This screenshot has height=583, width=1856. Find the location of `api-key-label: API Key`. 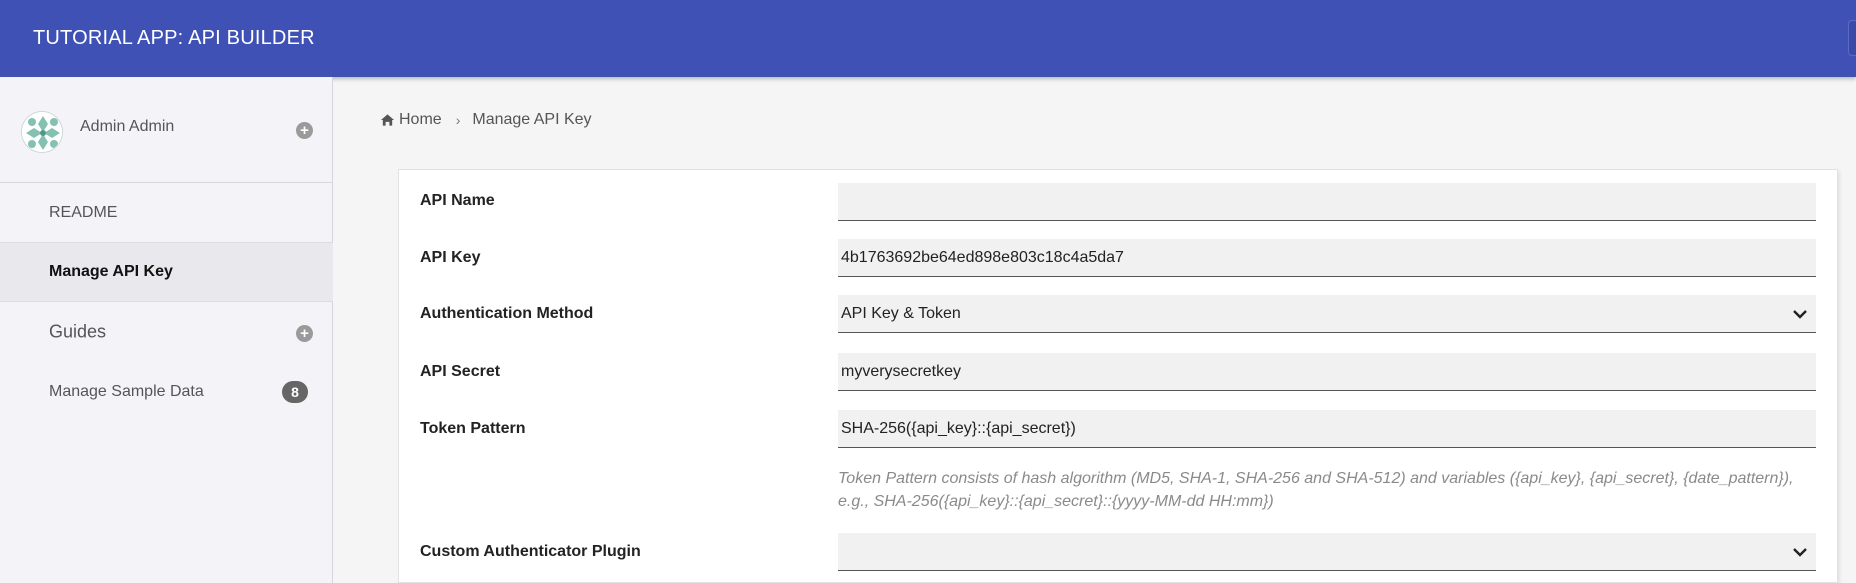

api-key-label: API Key is located at coordinates (450, 257).